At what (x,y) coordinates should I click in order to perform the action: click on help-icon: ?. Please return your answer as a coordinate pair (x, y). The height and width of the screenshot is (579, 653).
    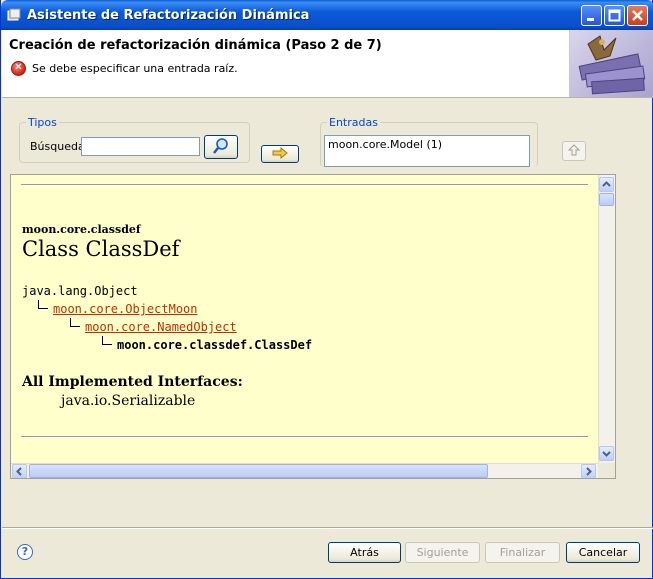
    Looking at the image, I should click on (25, 552).